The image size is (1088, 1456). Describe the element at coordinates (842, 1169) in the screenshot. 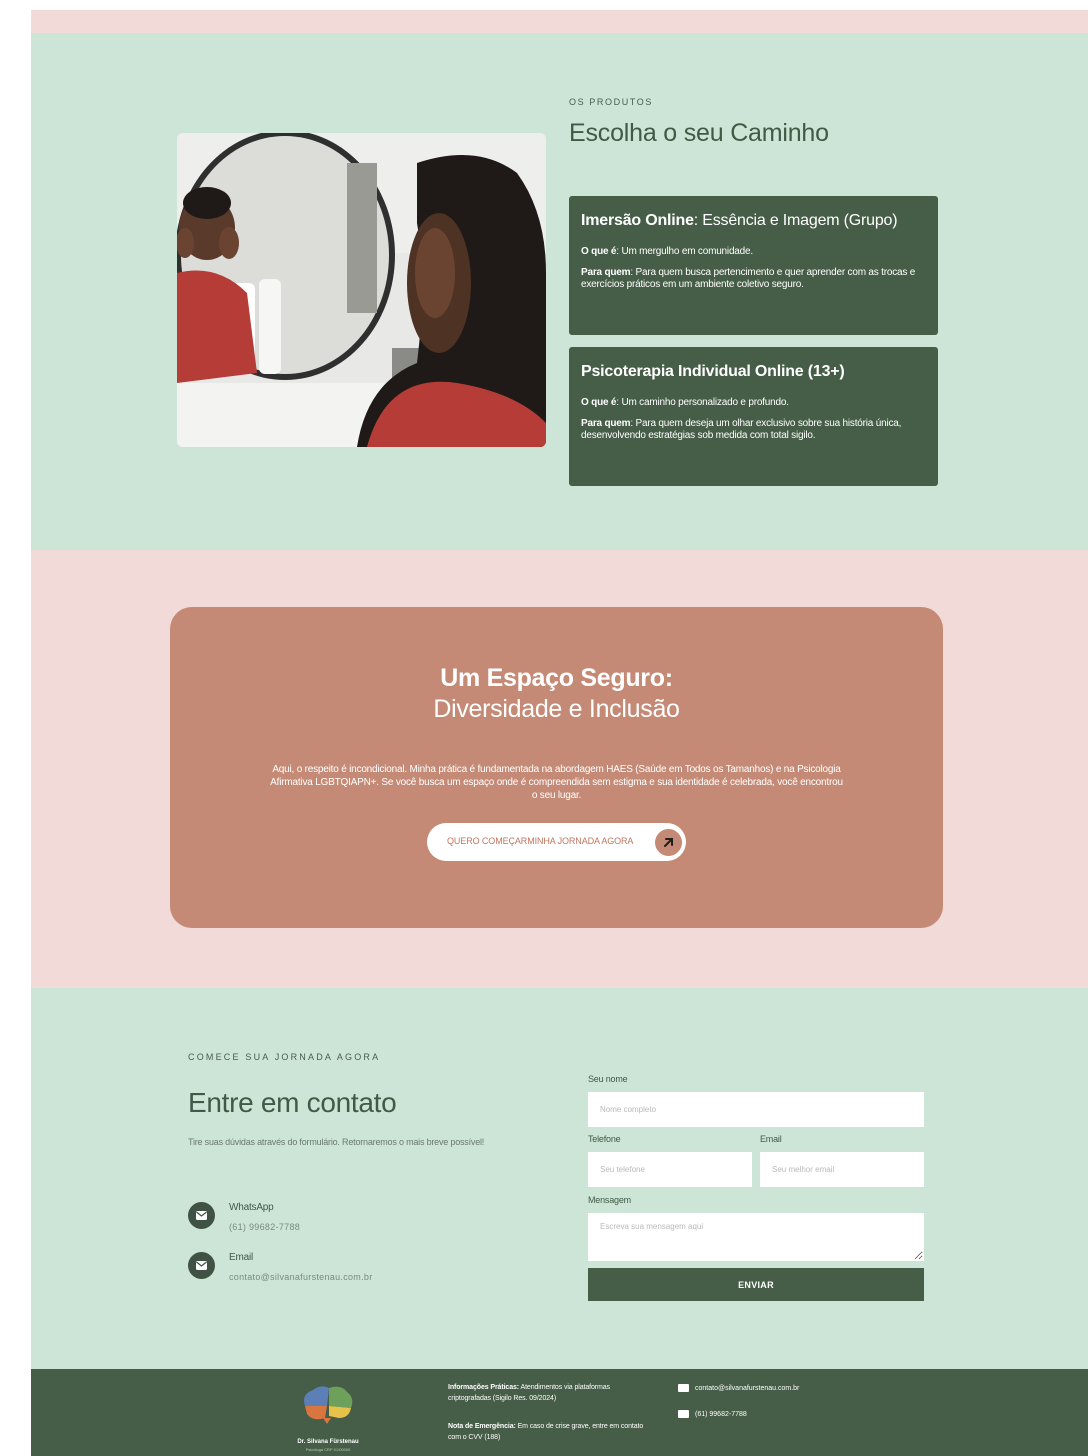

I see `email-input` at that location.